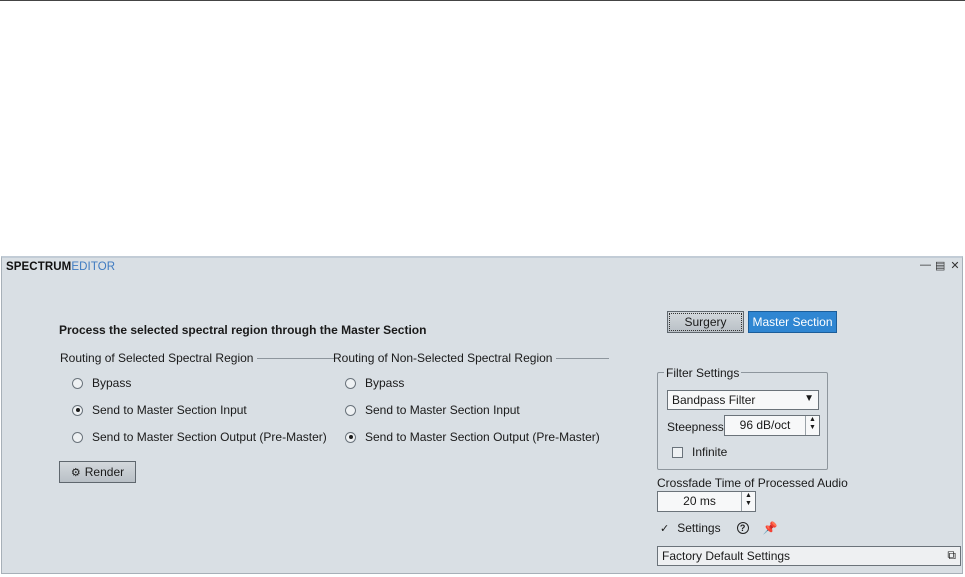 This screenshot has width=965, height=577. I want to click on preset-value: Factory Default Settings, so click(726, 556).